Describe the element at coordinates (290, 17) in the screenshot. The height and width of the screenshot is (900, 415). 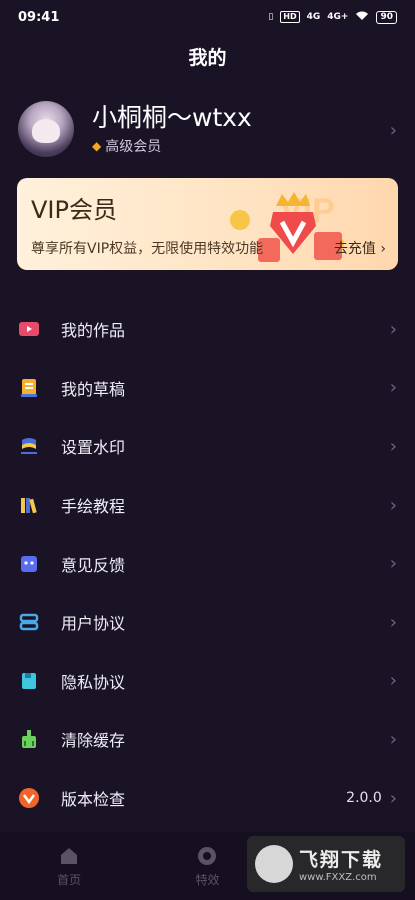
I see `hd-icon: HD` at that location.